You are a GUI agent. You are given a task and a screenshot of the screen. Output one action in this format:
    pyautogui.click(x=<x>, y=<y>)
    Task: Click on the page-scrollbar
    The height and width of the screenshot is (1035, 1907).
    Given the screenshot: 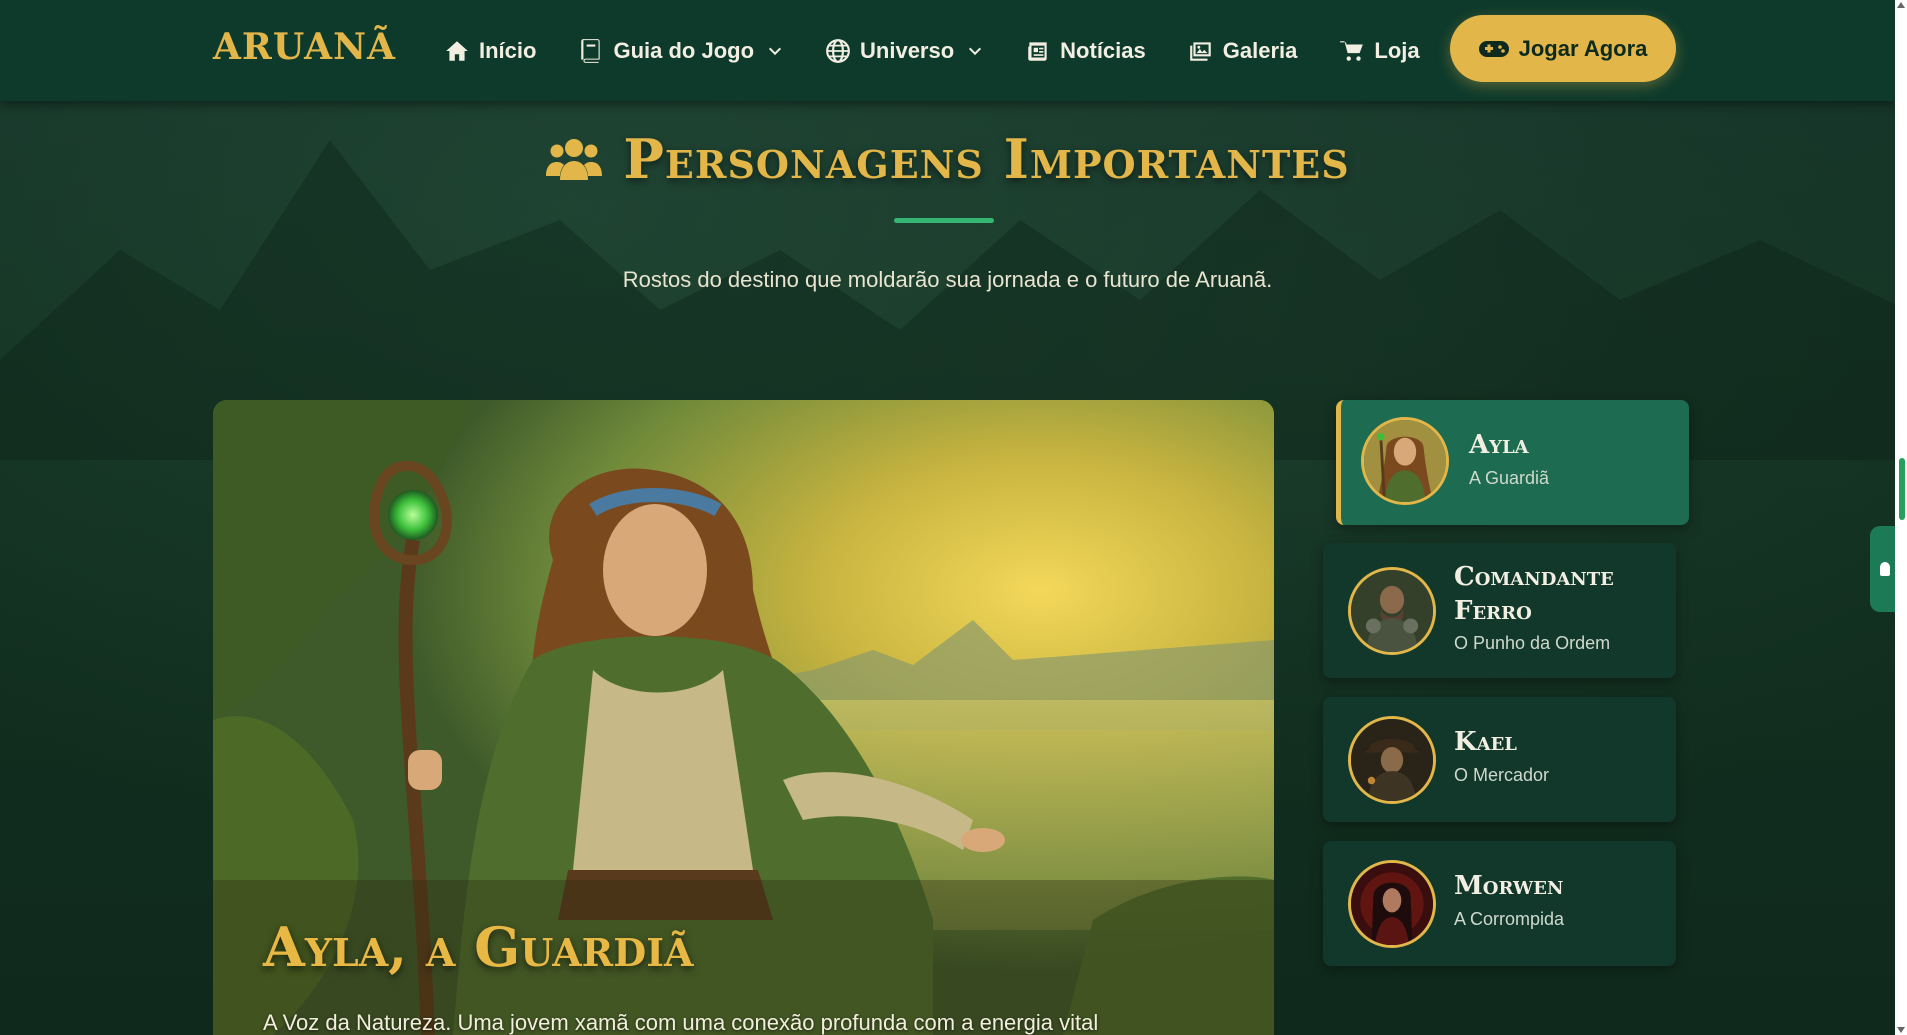 What is the action you would take?
    pyautogui.click(x=1901, y=517)
    